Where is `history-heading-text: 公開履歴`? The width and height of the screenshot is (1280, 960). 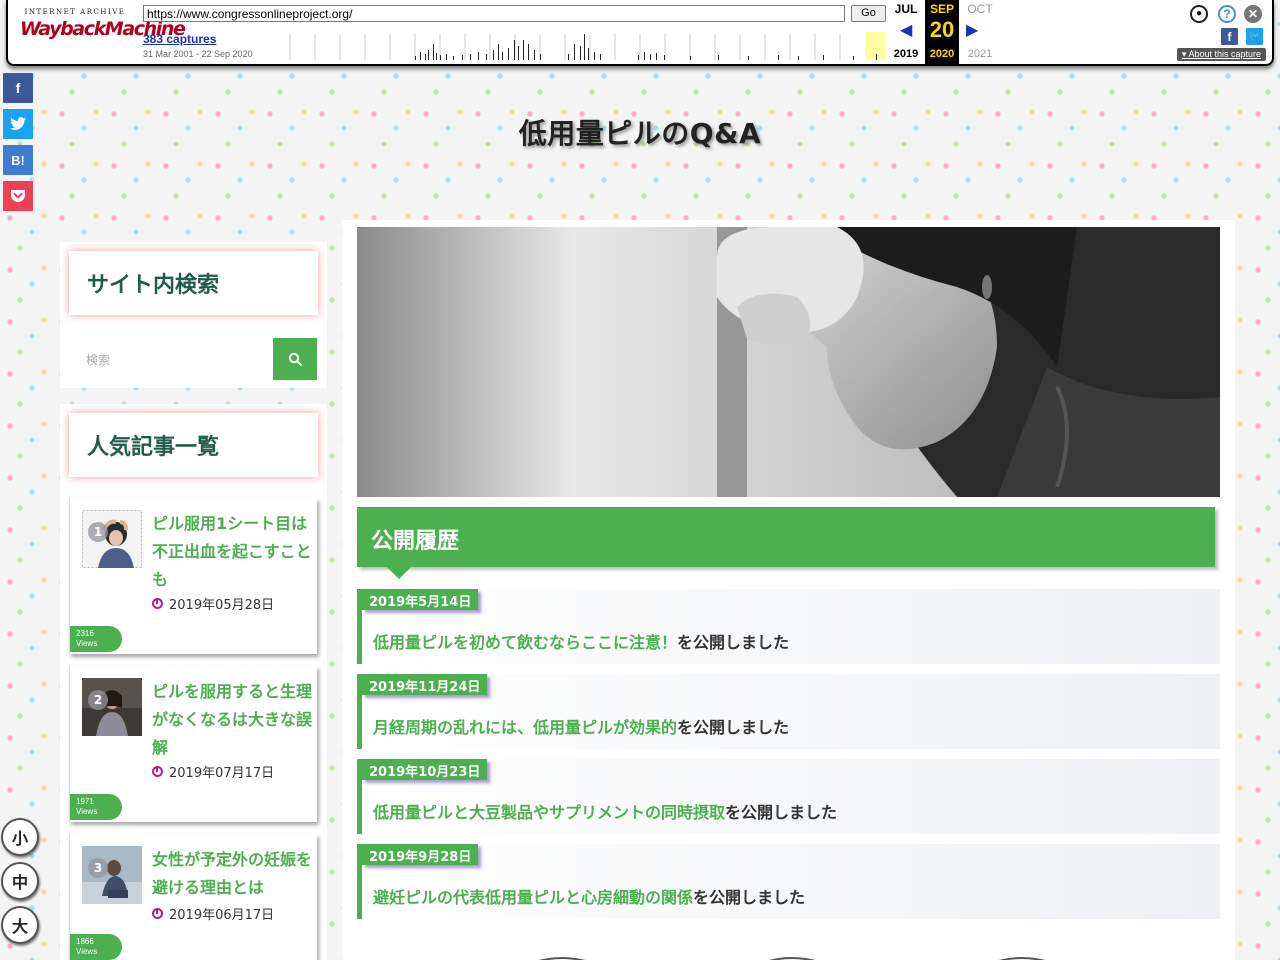 history-heading-text: 公開履歴 is located at coordinates (415, 541).